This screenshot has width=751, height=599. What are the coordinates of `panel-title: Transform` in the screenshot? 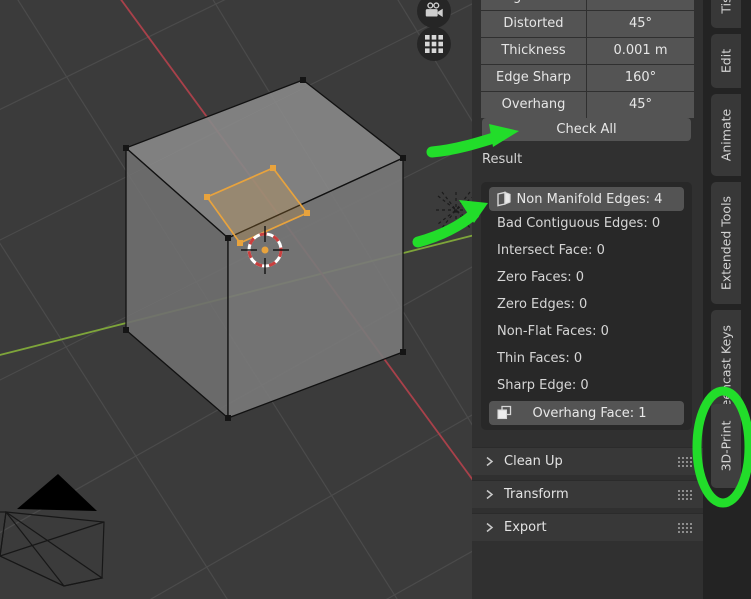 It's located at (536, 494).